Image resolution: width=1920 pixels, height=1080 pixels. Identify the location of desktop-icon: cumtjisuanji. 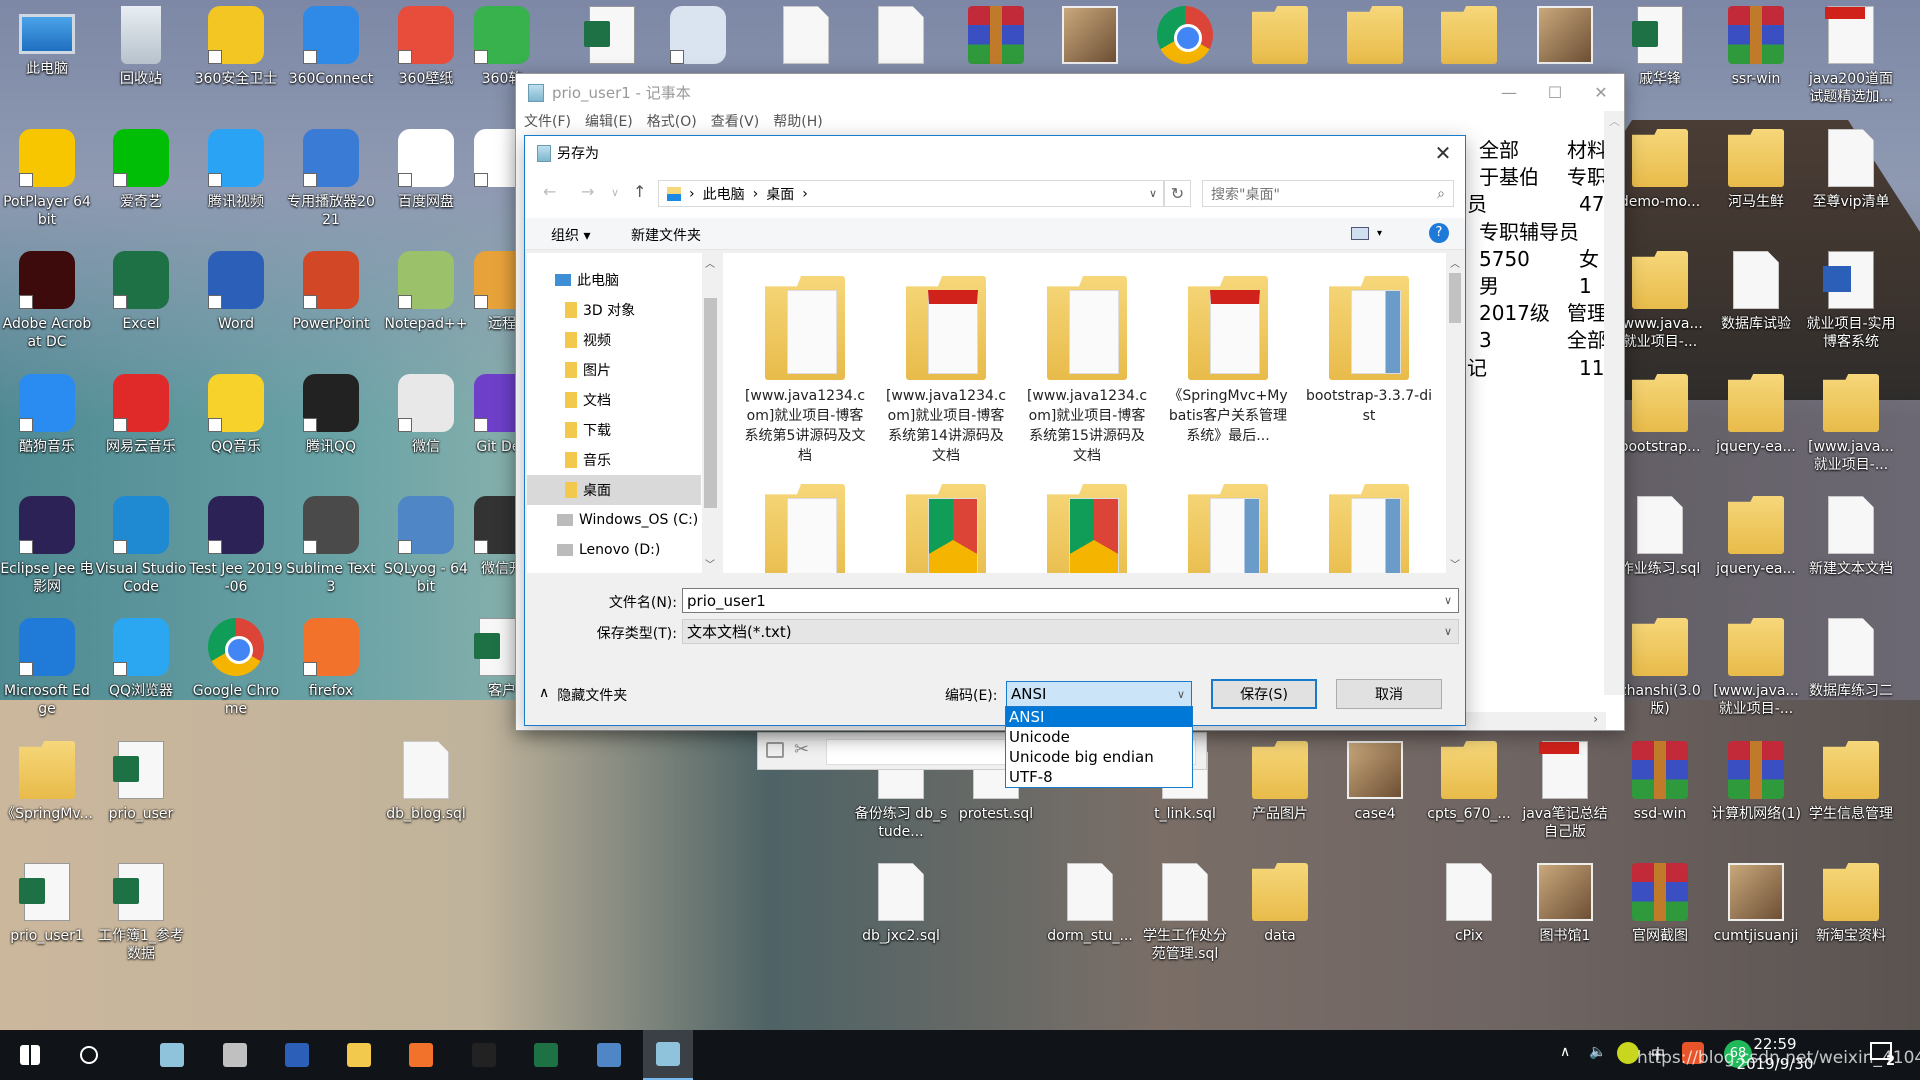
(1756, 904).